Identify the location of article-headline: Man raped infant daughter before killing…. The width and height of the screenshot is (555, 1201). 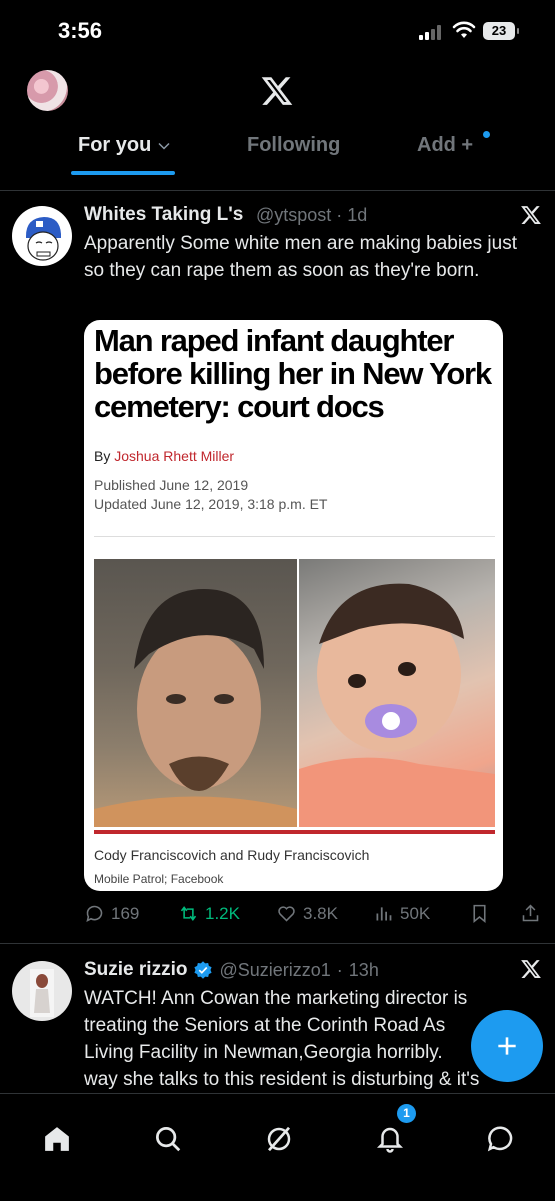
(293, 373).